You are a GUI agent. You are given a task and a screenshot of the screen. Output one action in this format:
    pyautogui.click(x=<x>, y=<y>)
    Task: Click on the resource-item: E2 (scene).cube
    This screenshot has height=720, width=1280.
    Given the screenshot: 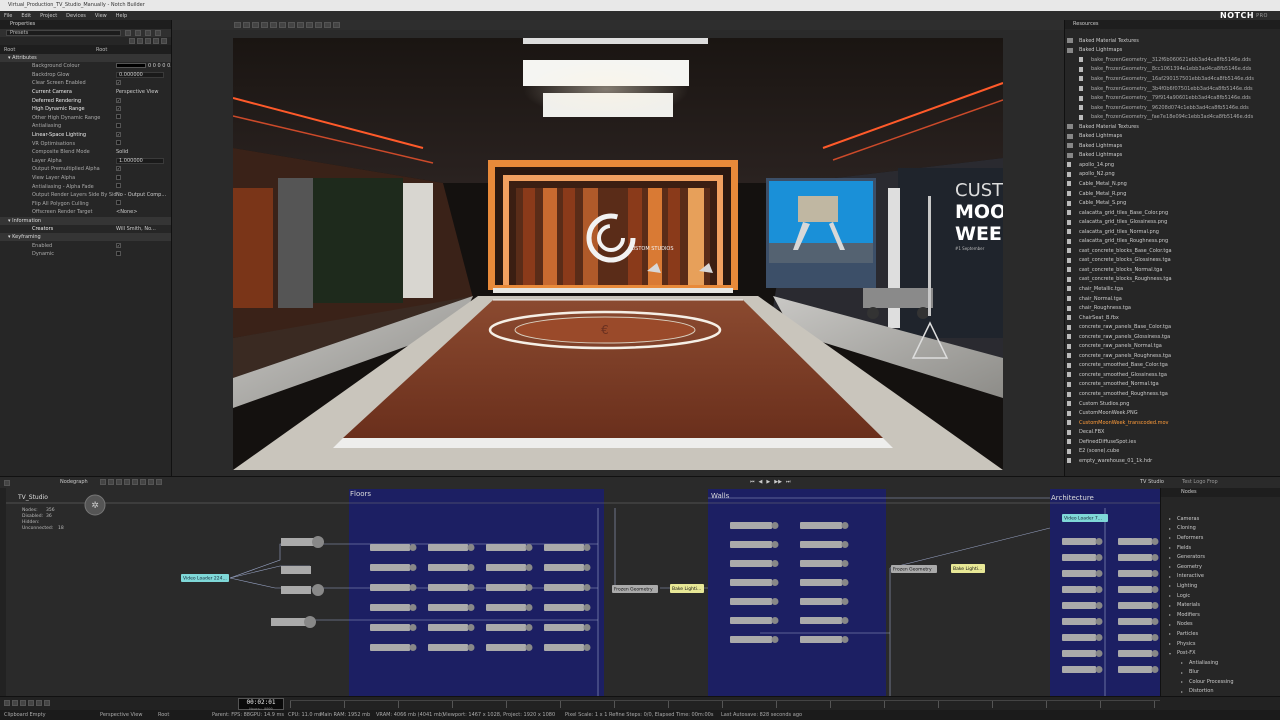 What is the action you would take?
    pyautogui.click(x=1172, y=452)
    